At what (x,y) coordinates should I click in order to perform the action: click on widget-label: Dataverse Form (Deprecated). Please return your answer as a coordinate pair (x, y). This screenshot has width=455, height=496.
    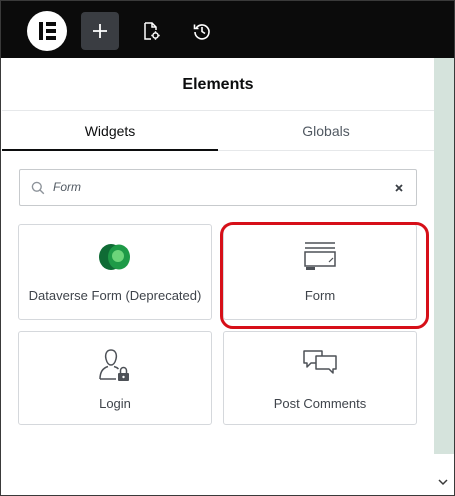
    Looking at the image, I should click on (115, 295).